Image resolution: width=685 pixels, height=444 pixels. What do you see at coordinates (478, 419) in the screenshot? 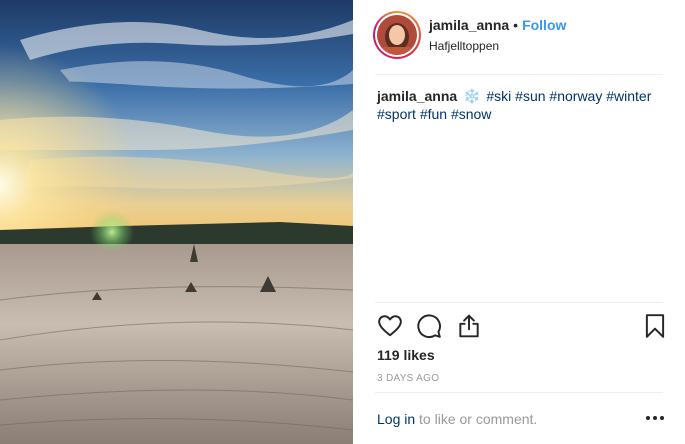
I see `login-prompt-text: to like or comment.` at bounding box center [478, 419].